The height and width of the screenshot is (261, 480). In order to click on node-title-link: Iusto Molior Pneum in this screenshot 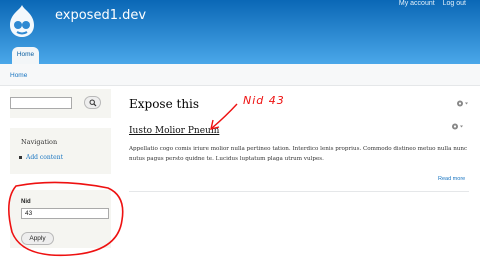, I will do `click(174, 131)`.